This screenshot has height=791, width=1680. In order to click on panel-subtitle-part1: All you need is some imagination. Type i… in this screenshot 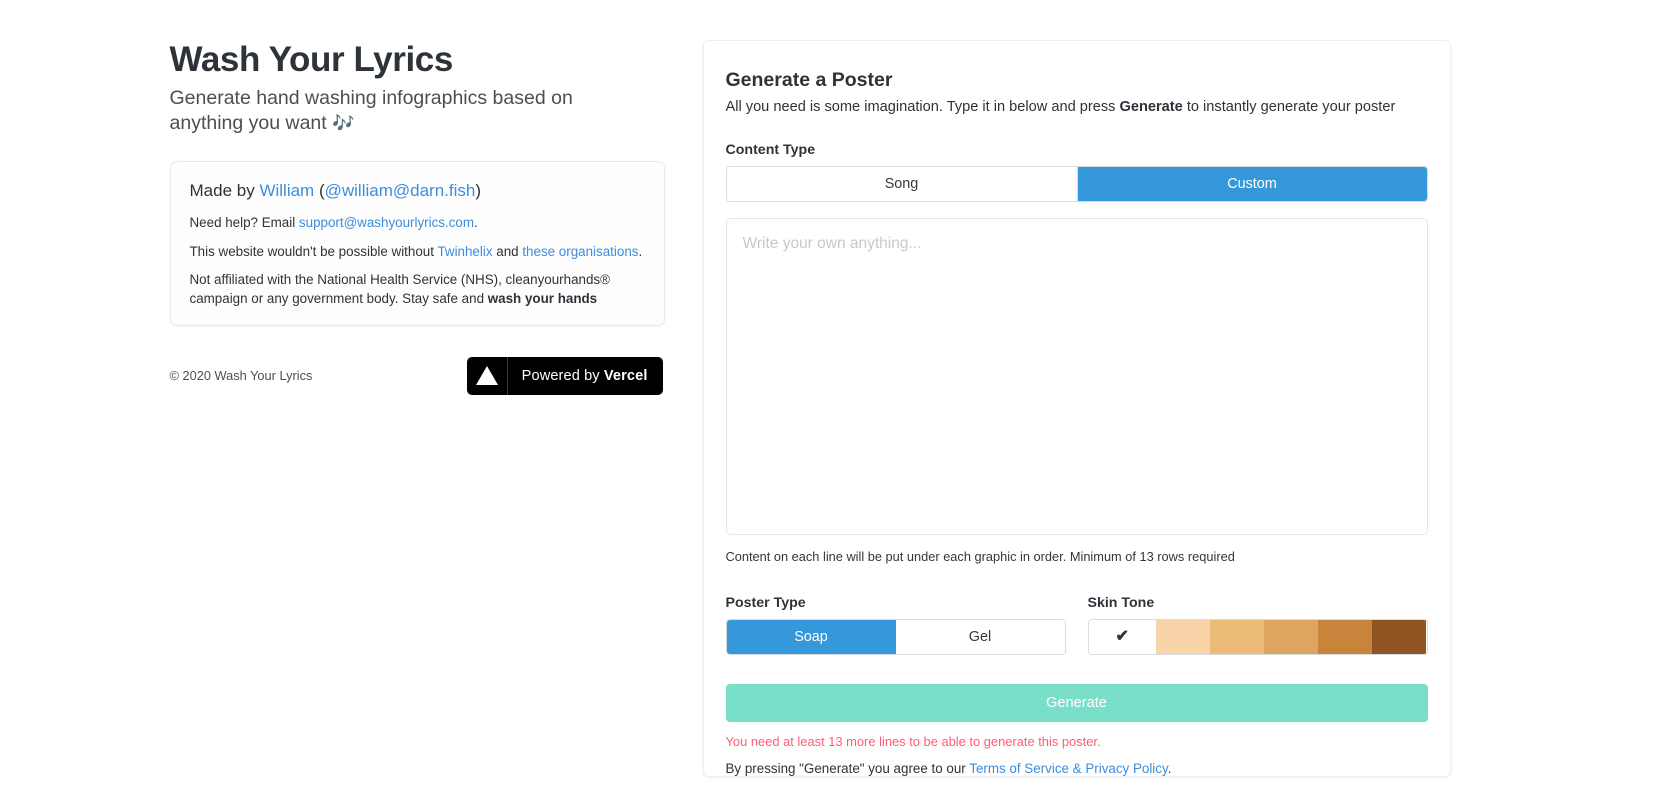, I will do `click(922, 107)`.